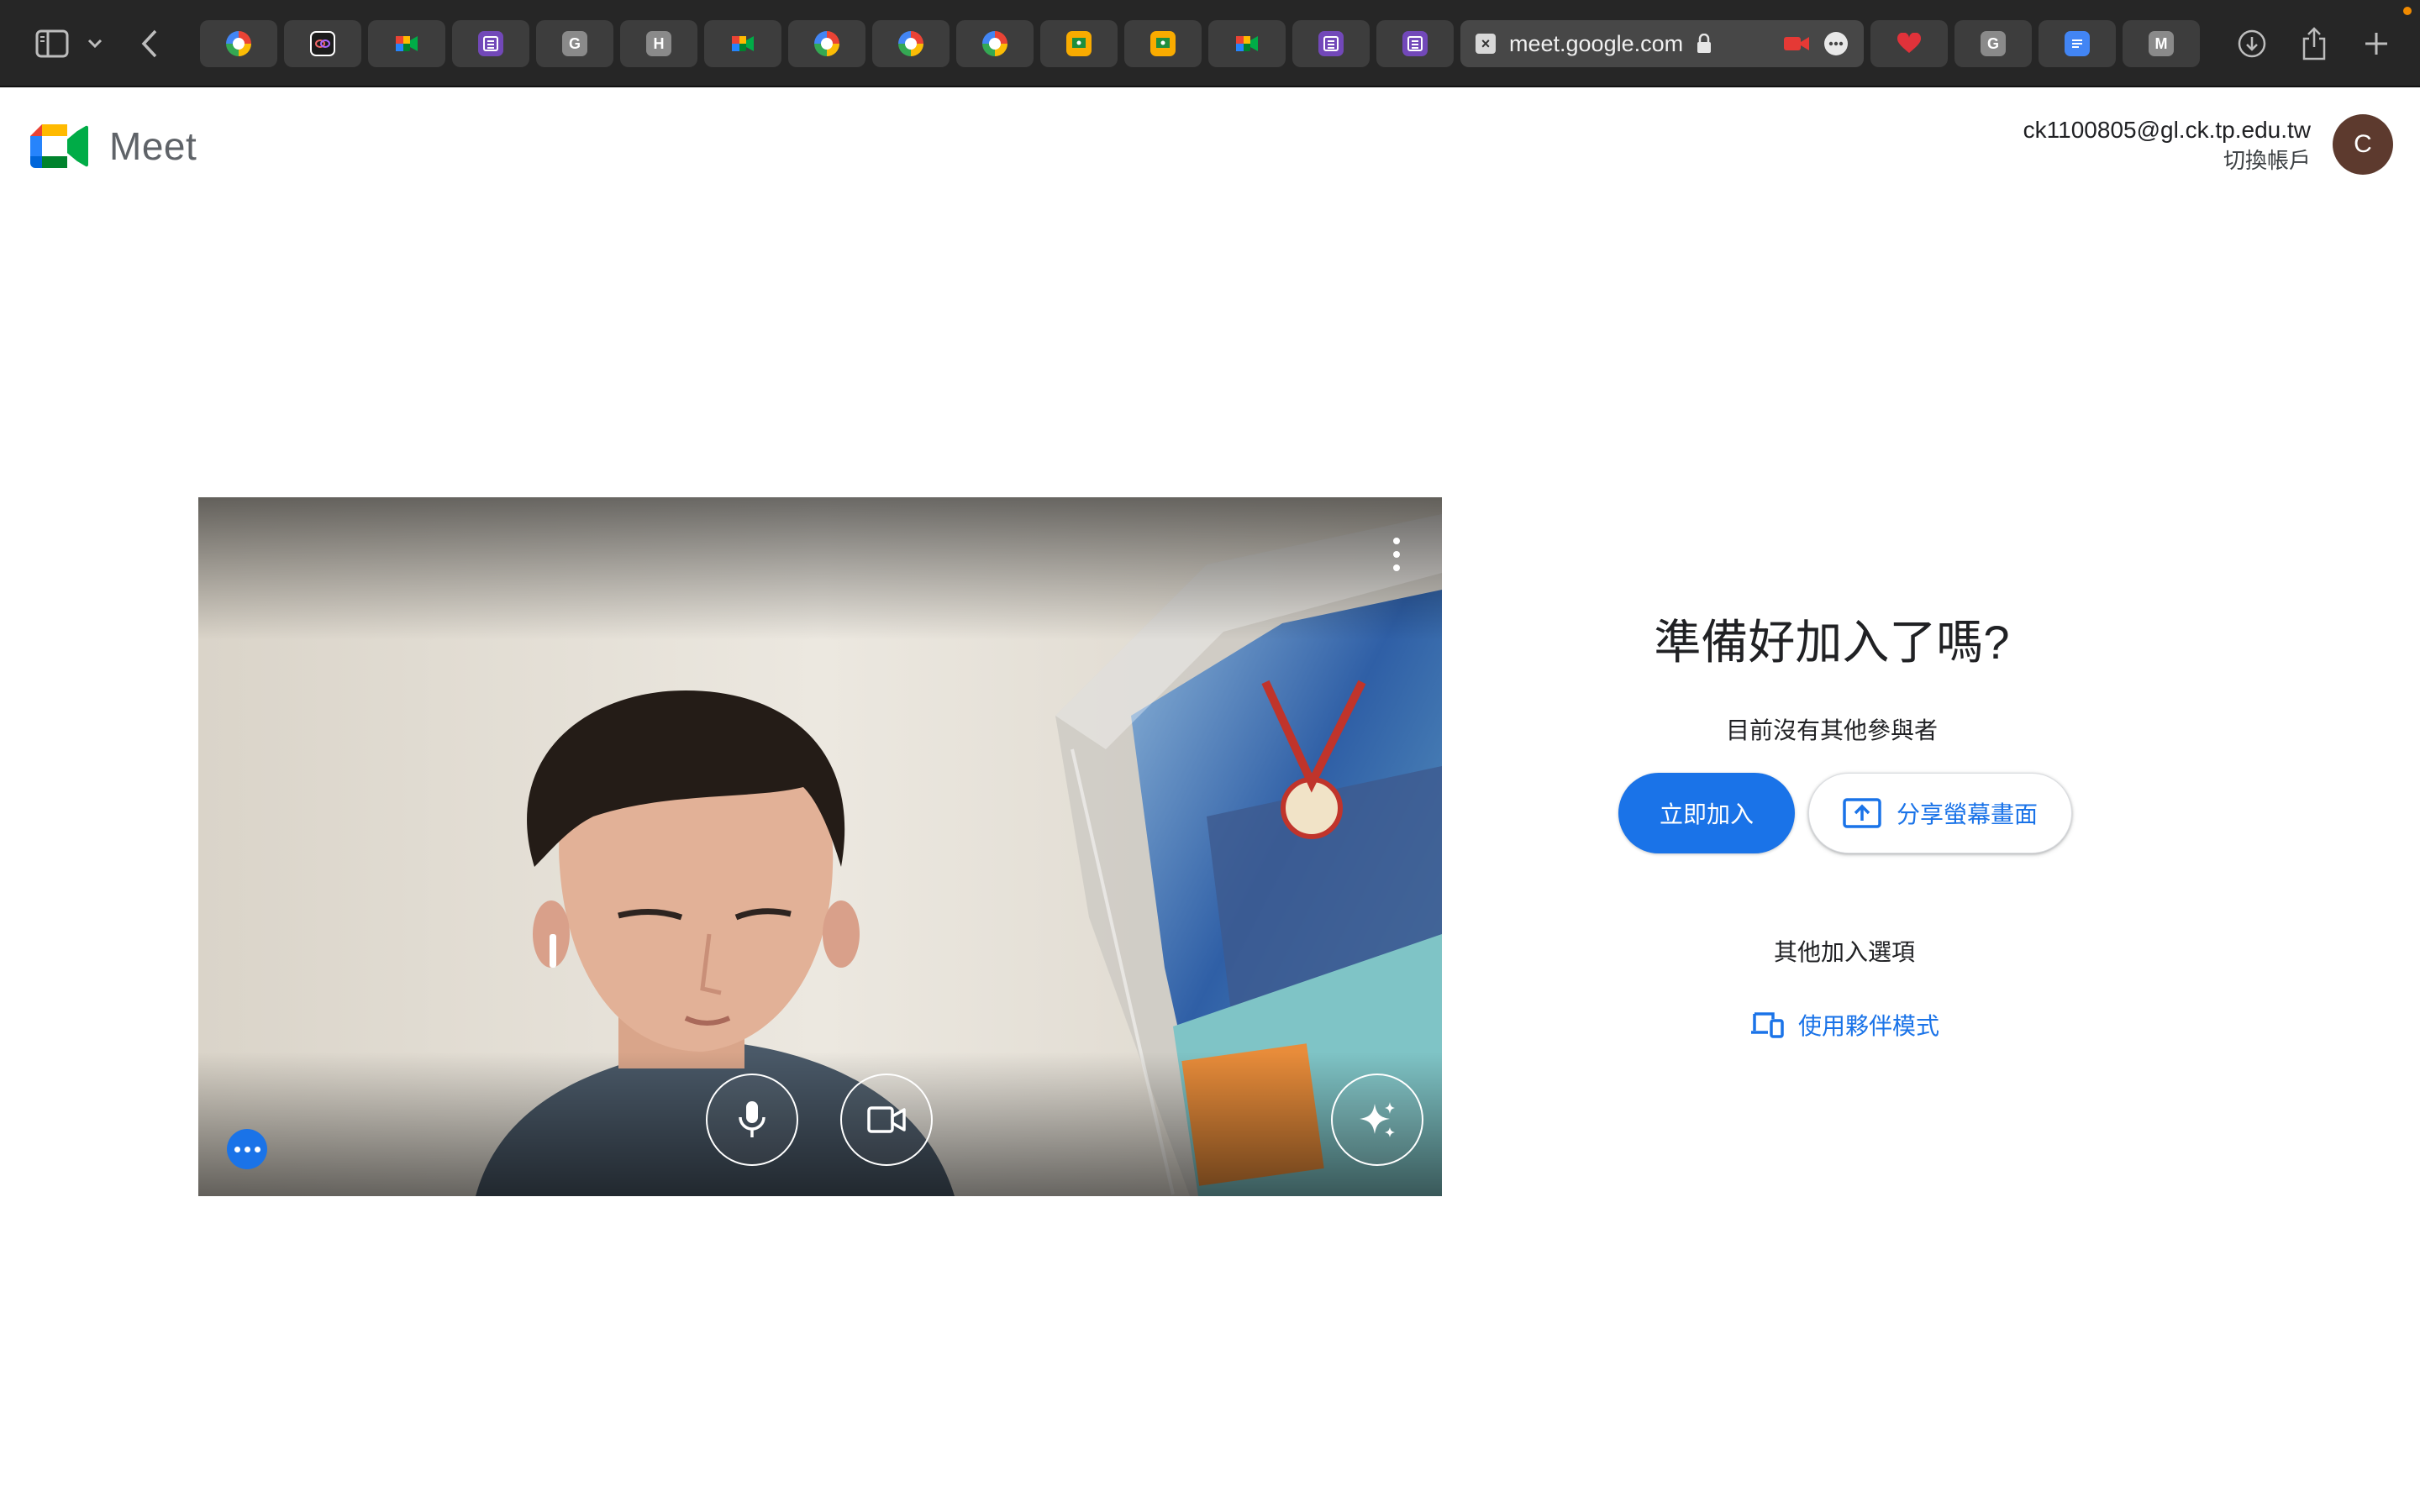  What do you see at coordinates (1869, 1026) in the screenshot?
I see `companion-mode-label: 使用夥伴模式` at bounding box center [1869, 1026].